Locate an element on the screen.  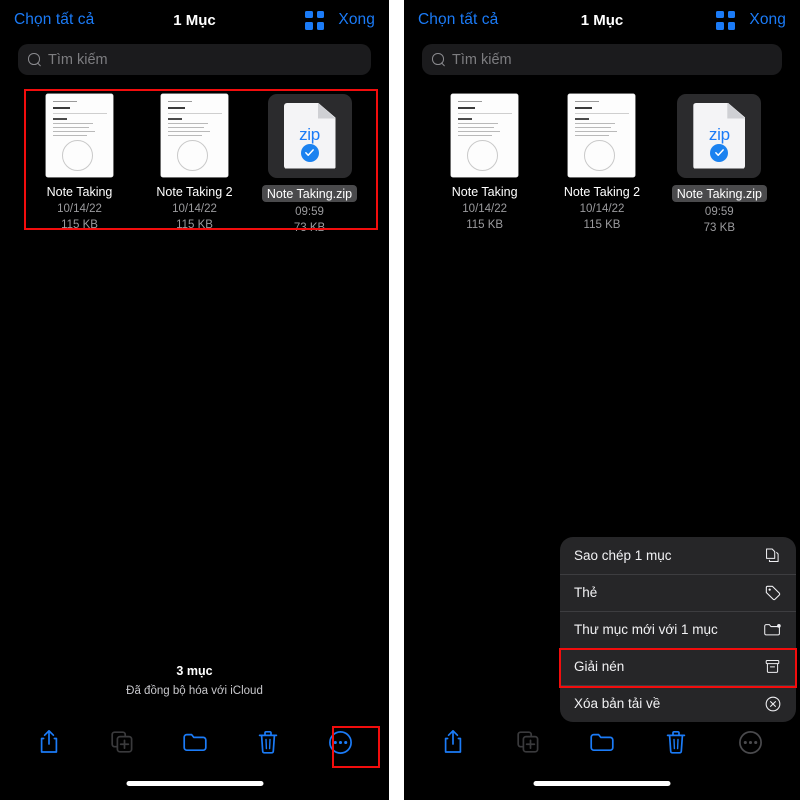
copy-icon is located at coordinates (772, 555).